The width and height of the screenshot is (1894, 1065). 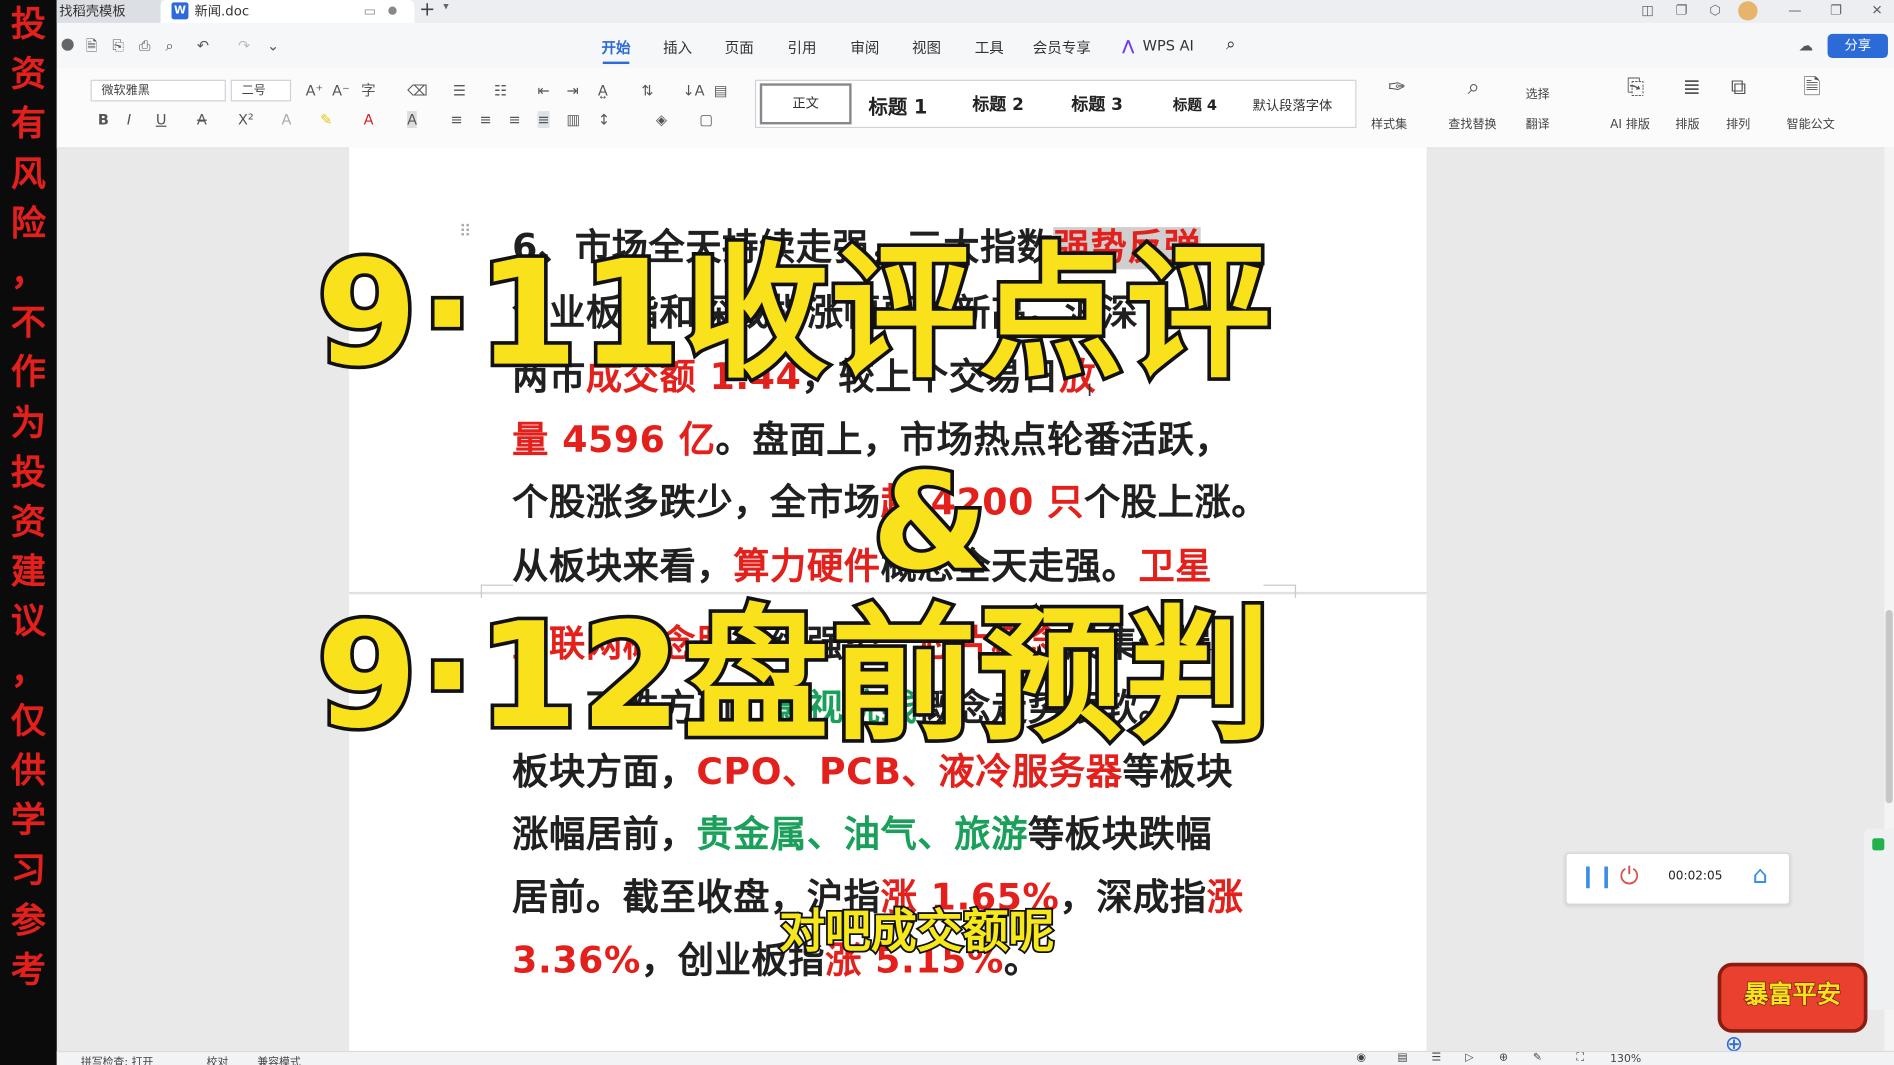 I want to click on find-replace-button: 查找替换, so click(x=1472, y=122).